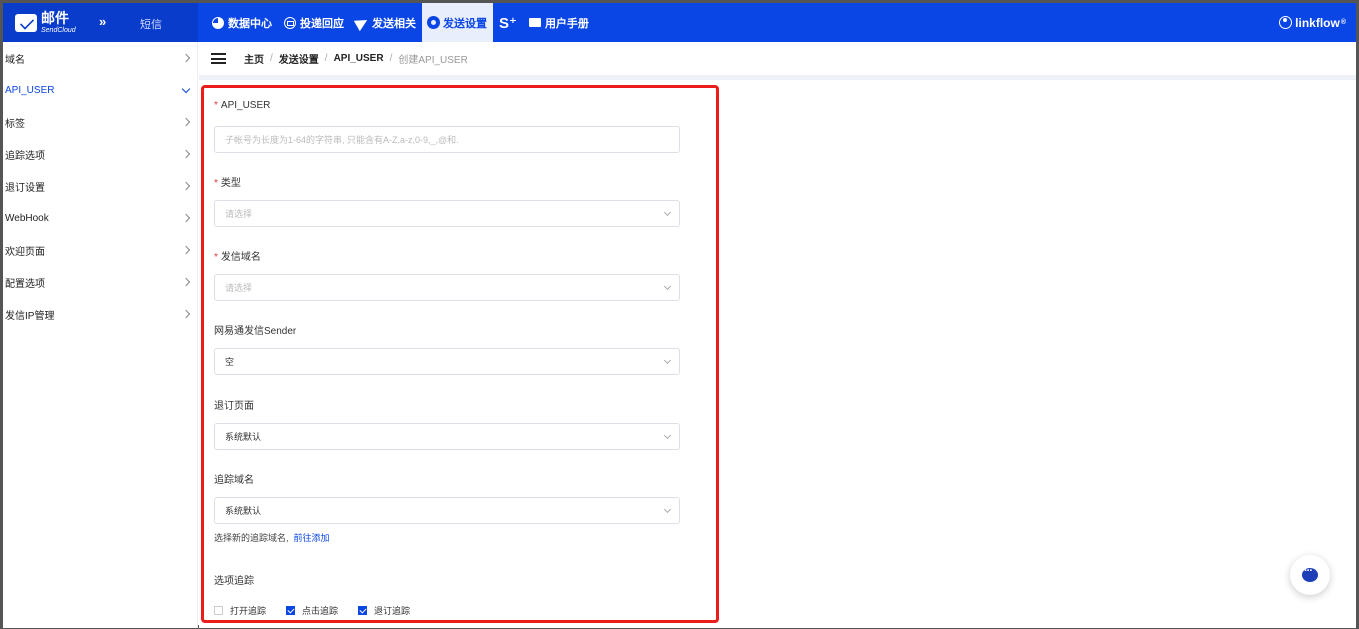  I want to click on brand-subtitle: SendCloud, so click(58, 30).